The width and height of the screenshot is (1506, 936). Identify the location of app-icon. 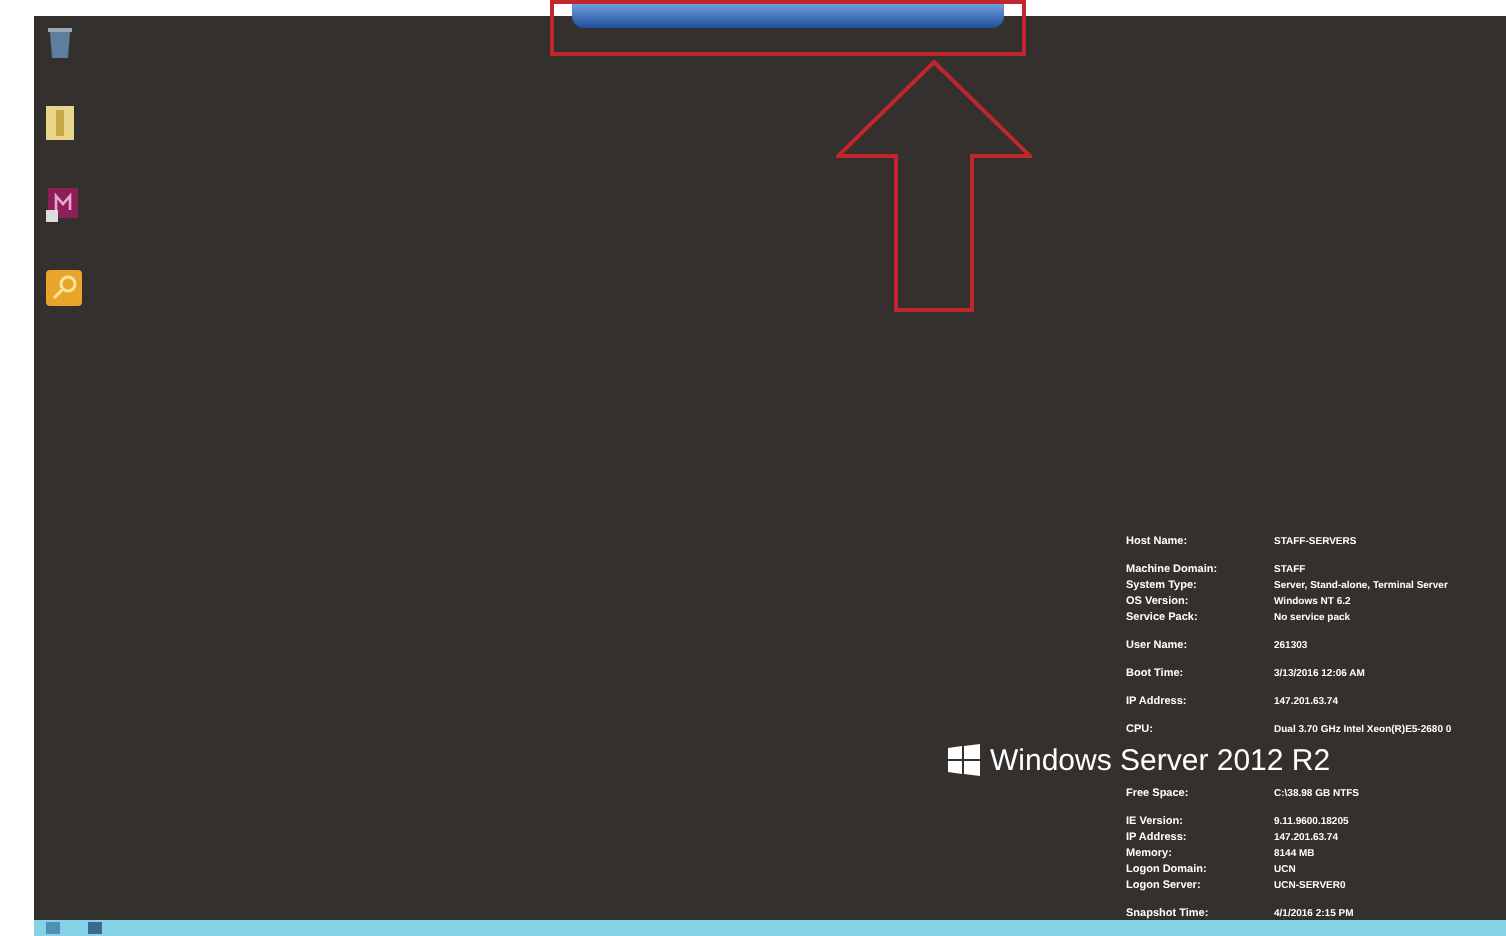
(62, 205).